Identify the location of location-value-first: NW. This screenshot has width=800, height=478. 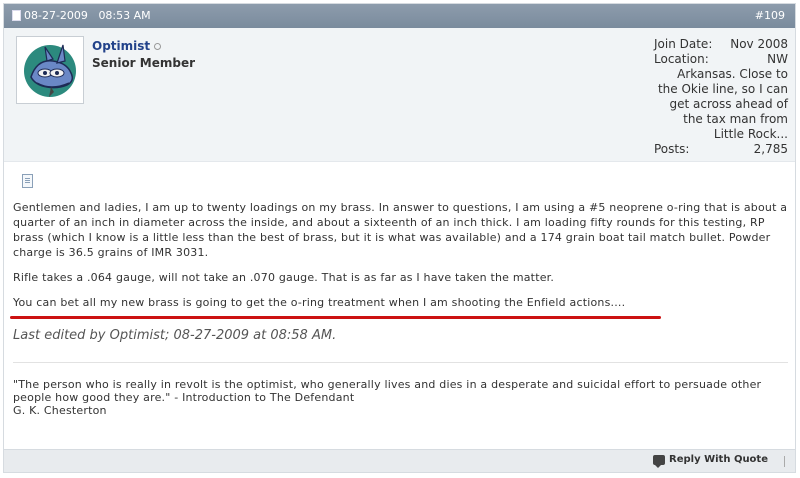
(777, 59).